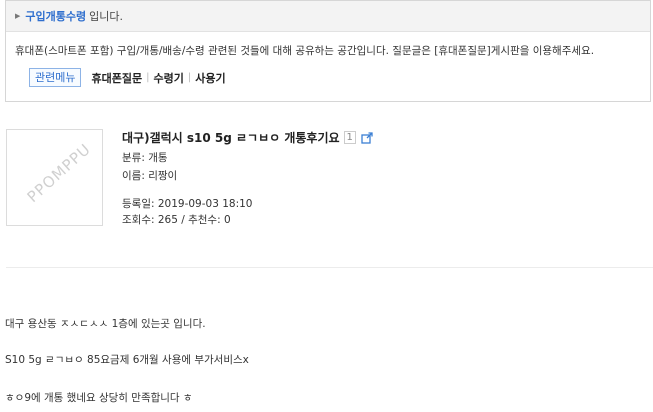 This screenshot has height=412, width=653. What do you see at coordinates (59, 173) in the screenshot?
I see `watermark-logo: PPOMPPU` at bounding box center [59, 173].